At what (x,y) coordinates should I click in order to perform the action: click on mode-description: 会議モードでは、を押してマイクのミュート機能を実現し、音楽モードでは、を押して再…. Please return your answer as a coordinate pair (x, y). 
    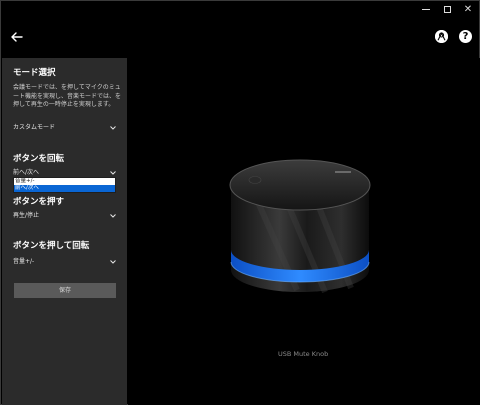
    Looking at the image, I should click on (67, 96).